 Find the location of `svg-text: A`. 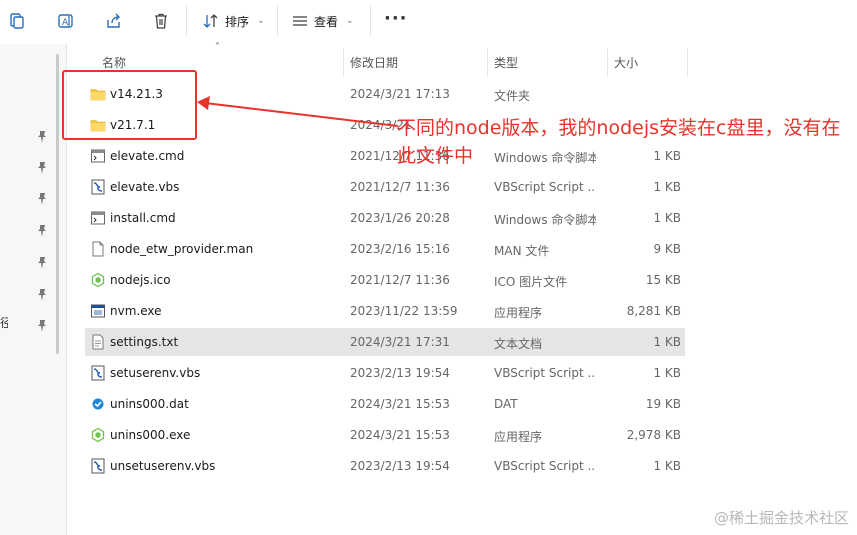

svg-text: A is located at coordinates (65, 23).